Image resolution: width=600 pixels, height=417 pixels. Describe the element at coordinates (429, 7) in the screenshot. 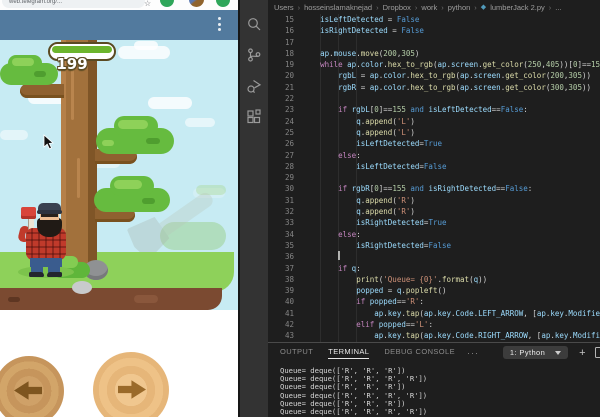

I see `breadcrumb-item: work` at that location.